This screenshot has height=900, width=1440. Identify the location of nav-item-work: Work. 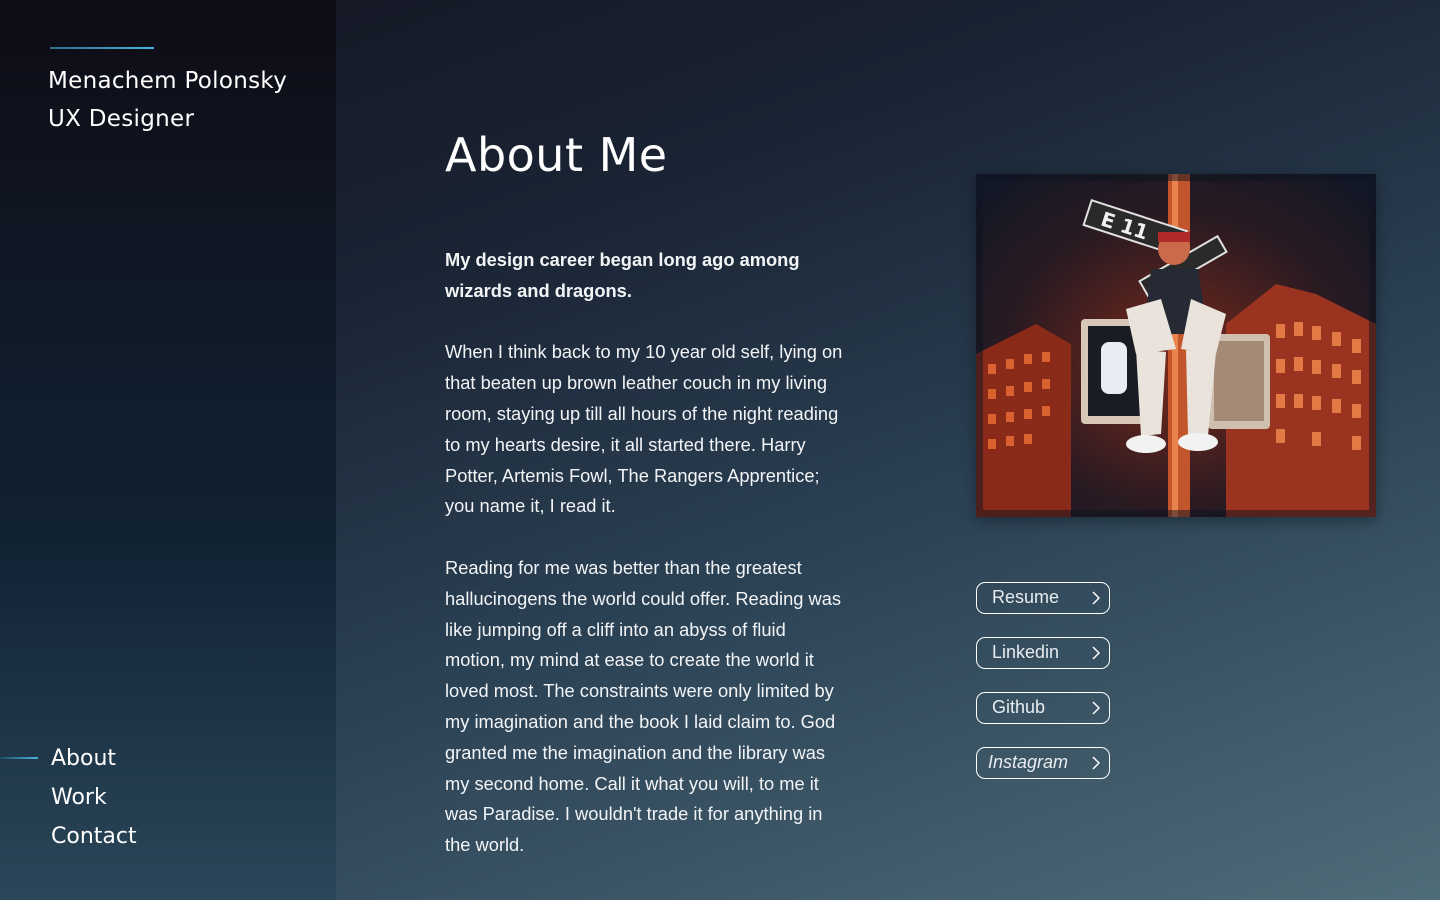
(79, 797).